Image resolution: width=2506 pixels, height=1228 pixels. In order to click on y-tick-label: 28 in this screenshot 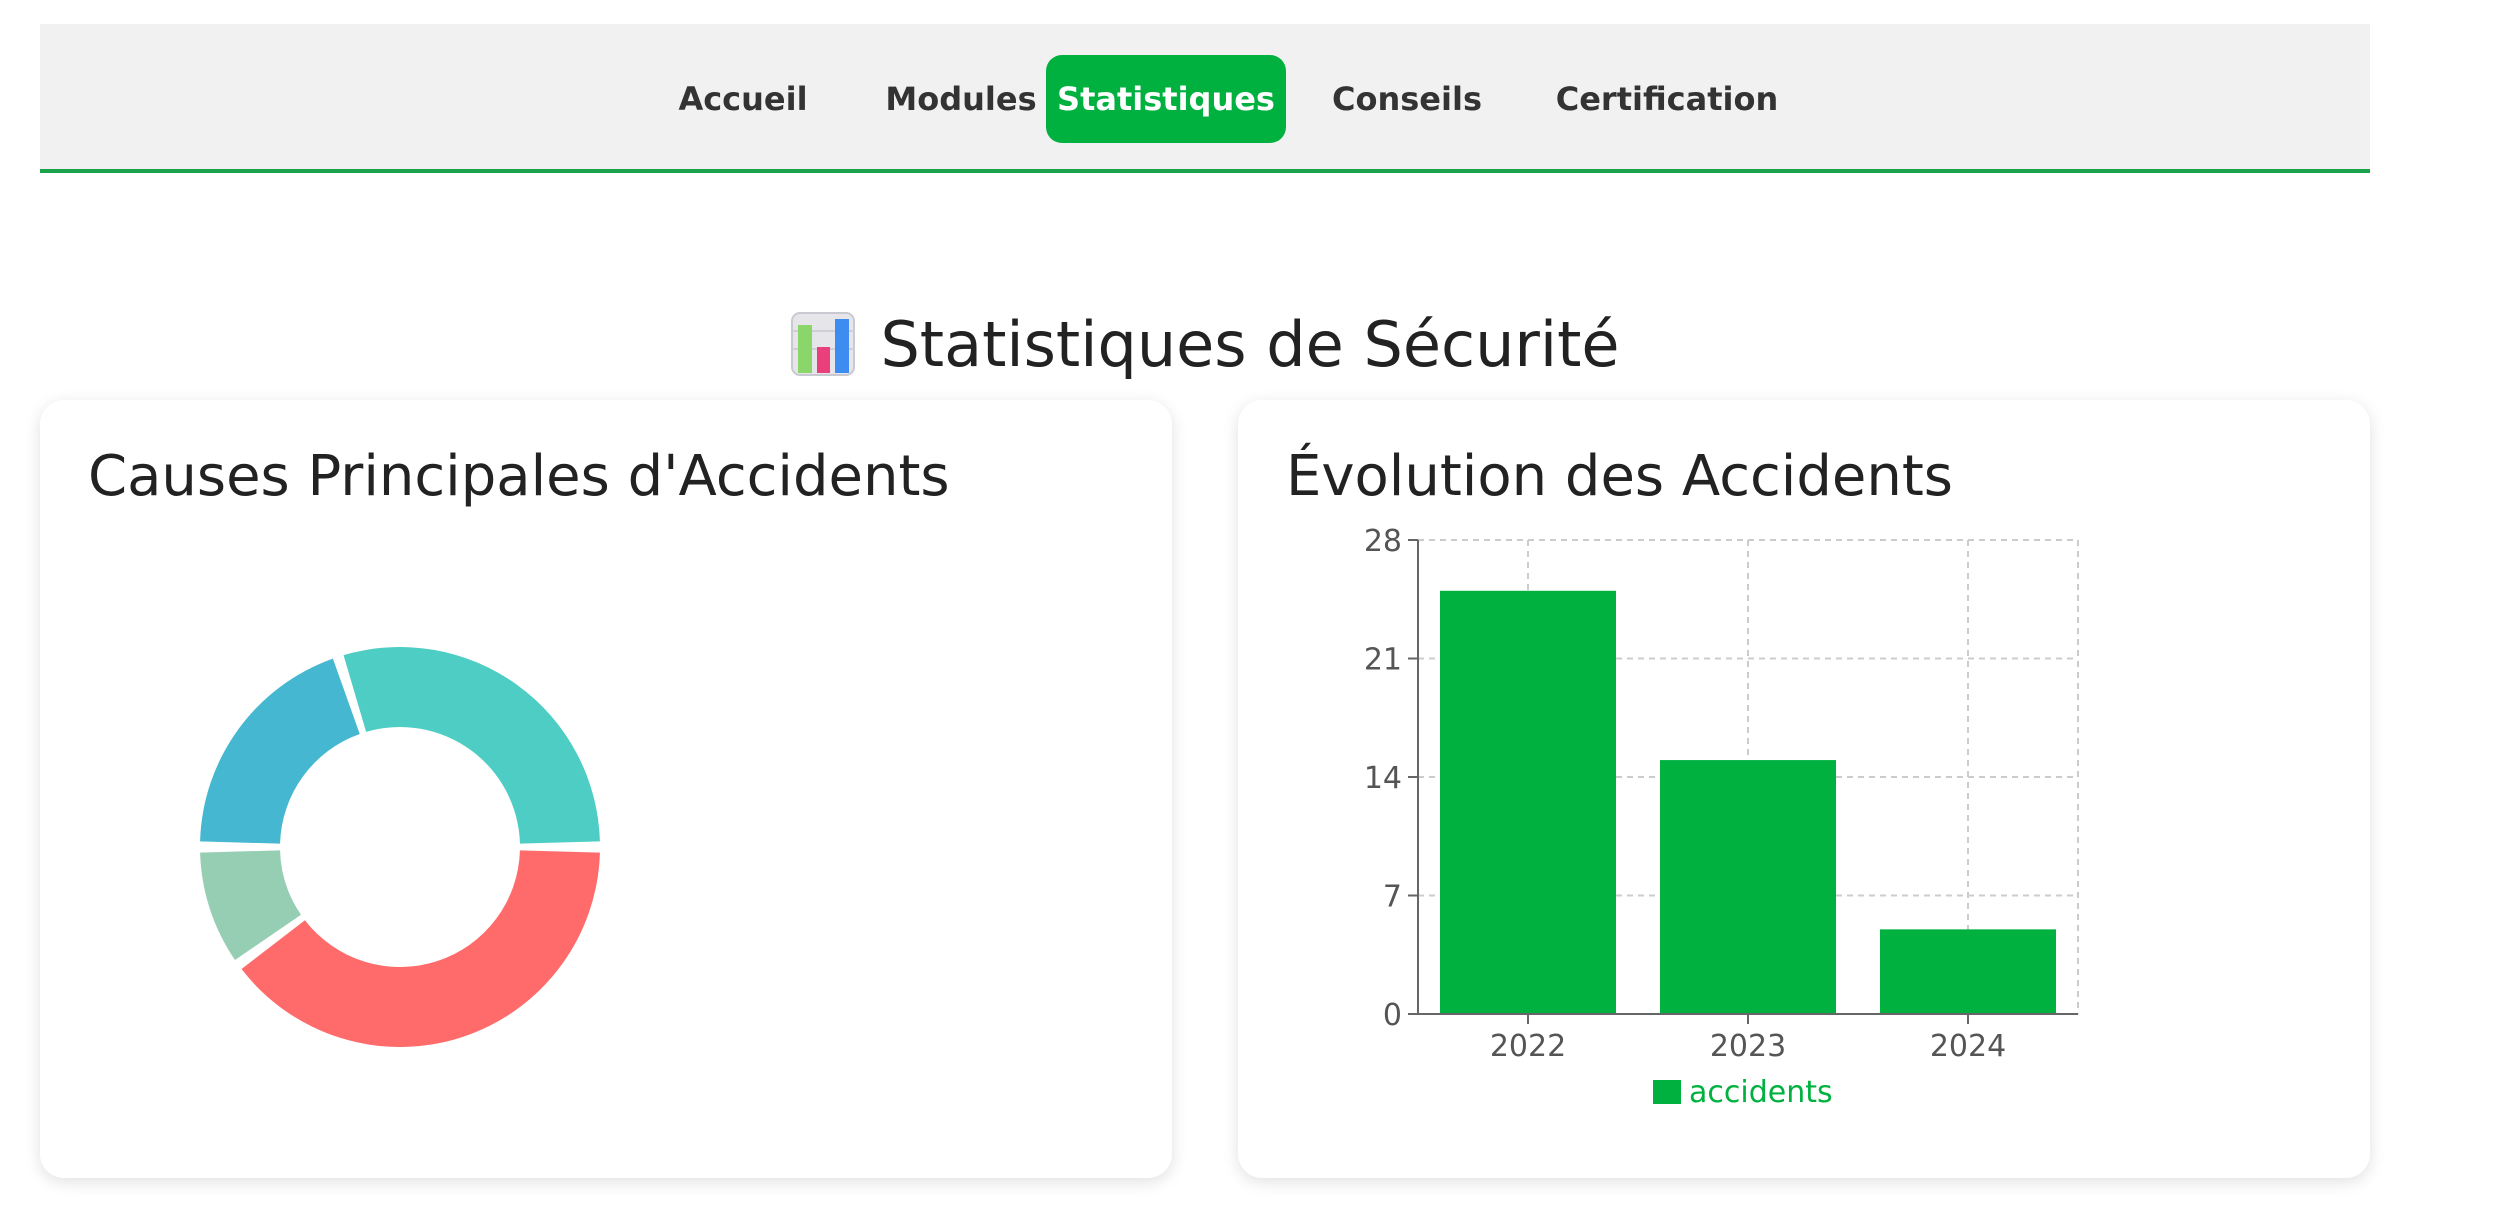, I will do `click(1383, 541)`.